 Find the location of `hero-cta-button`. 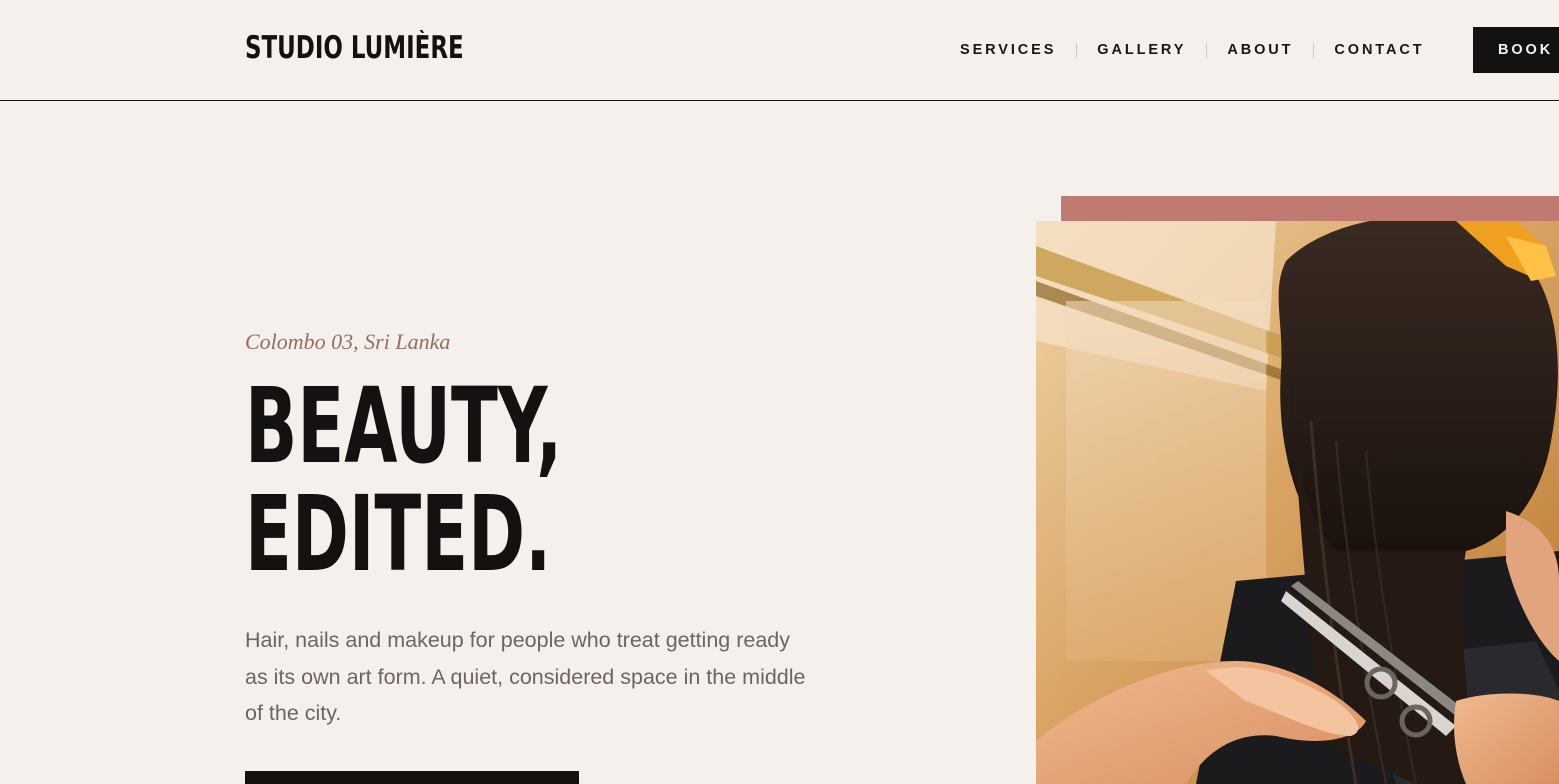

hero-cta-button is located at coordinates (412, 777).